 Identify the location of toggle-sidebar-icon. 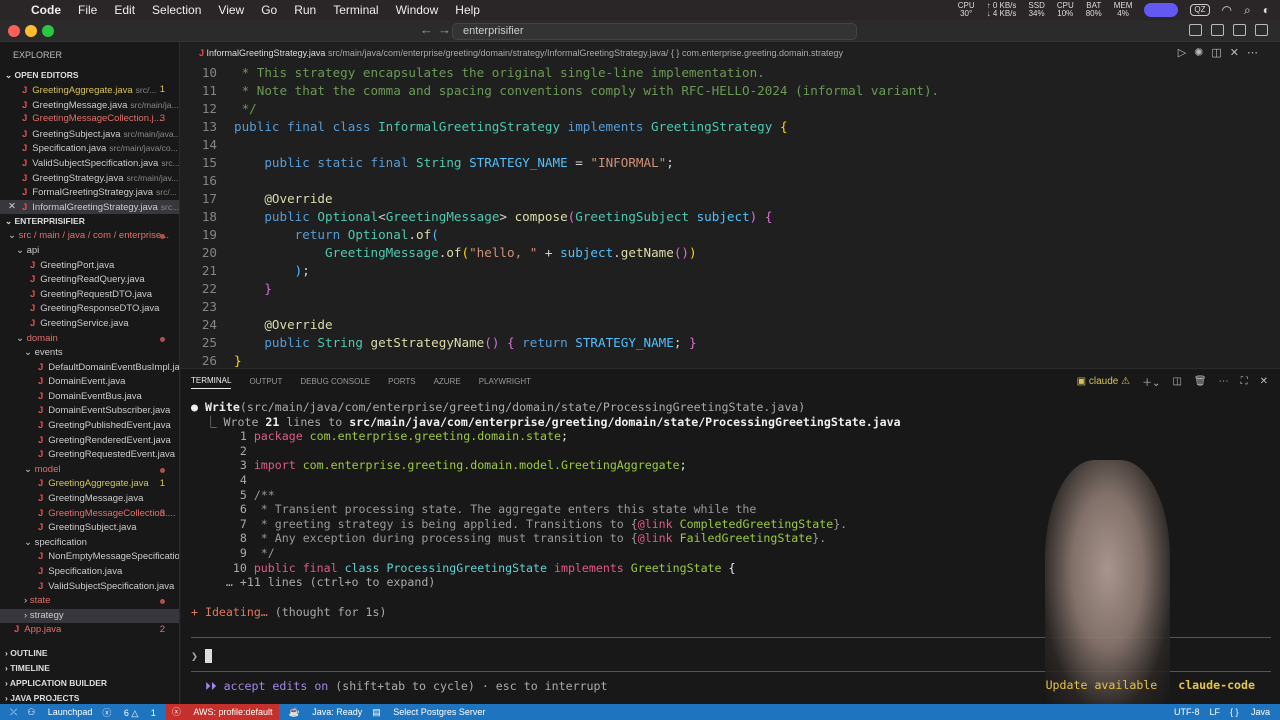
(1217, 30).